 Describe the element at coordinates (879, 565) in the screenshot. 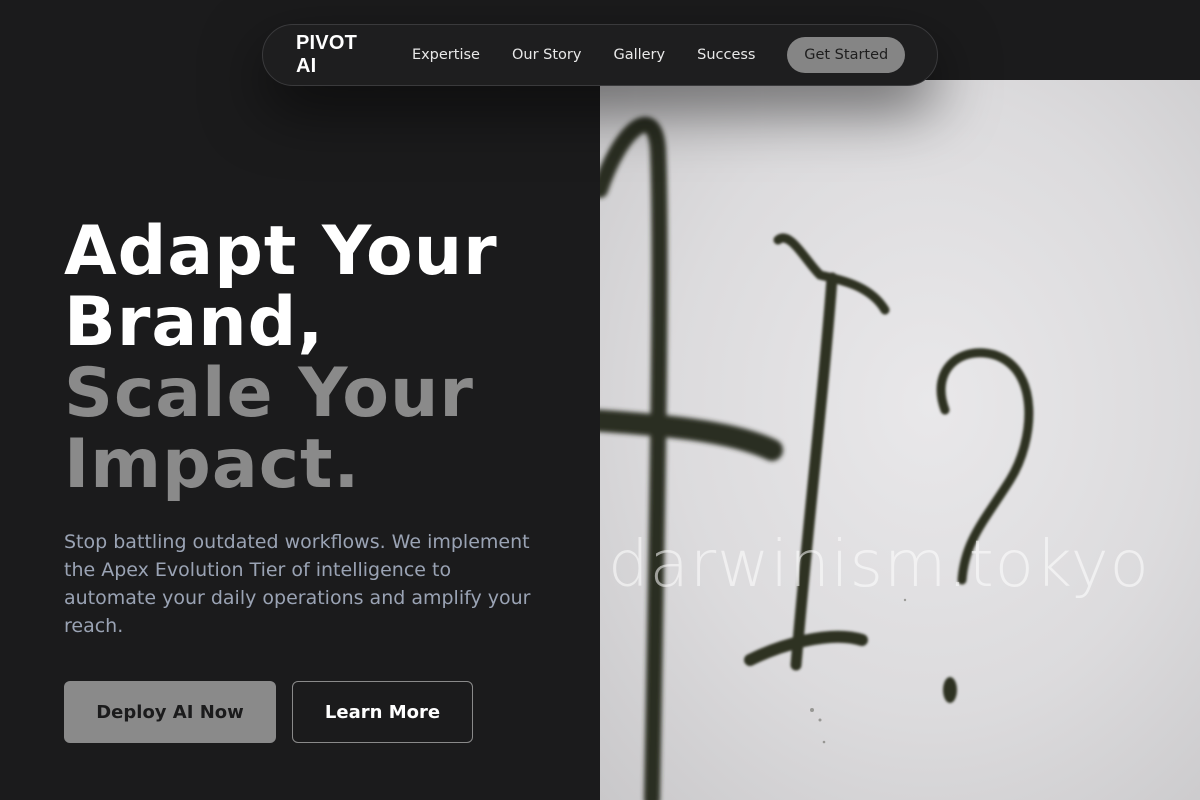

I see `image-watermark: darwinism.tokyo` at that location.